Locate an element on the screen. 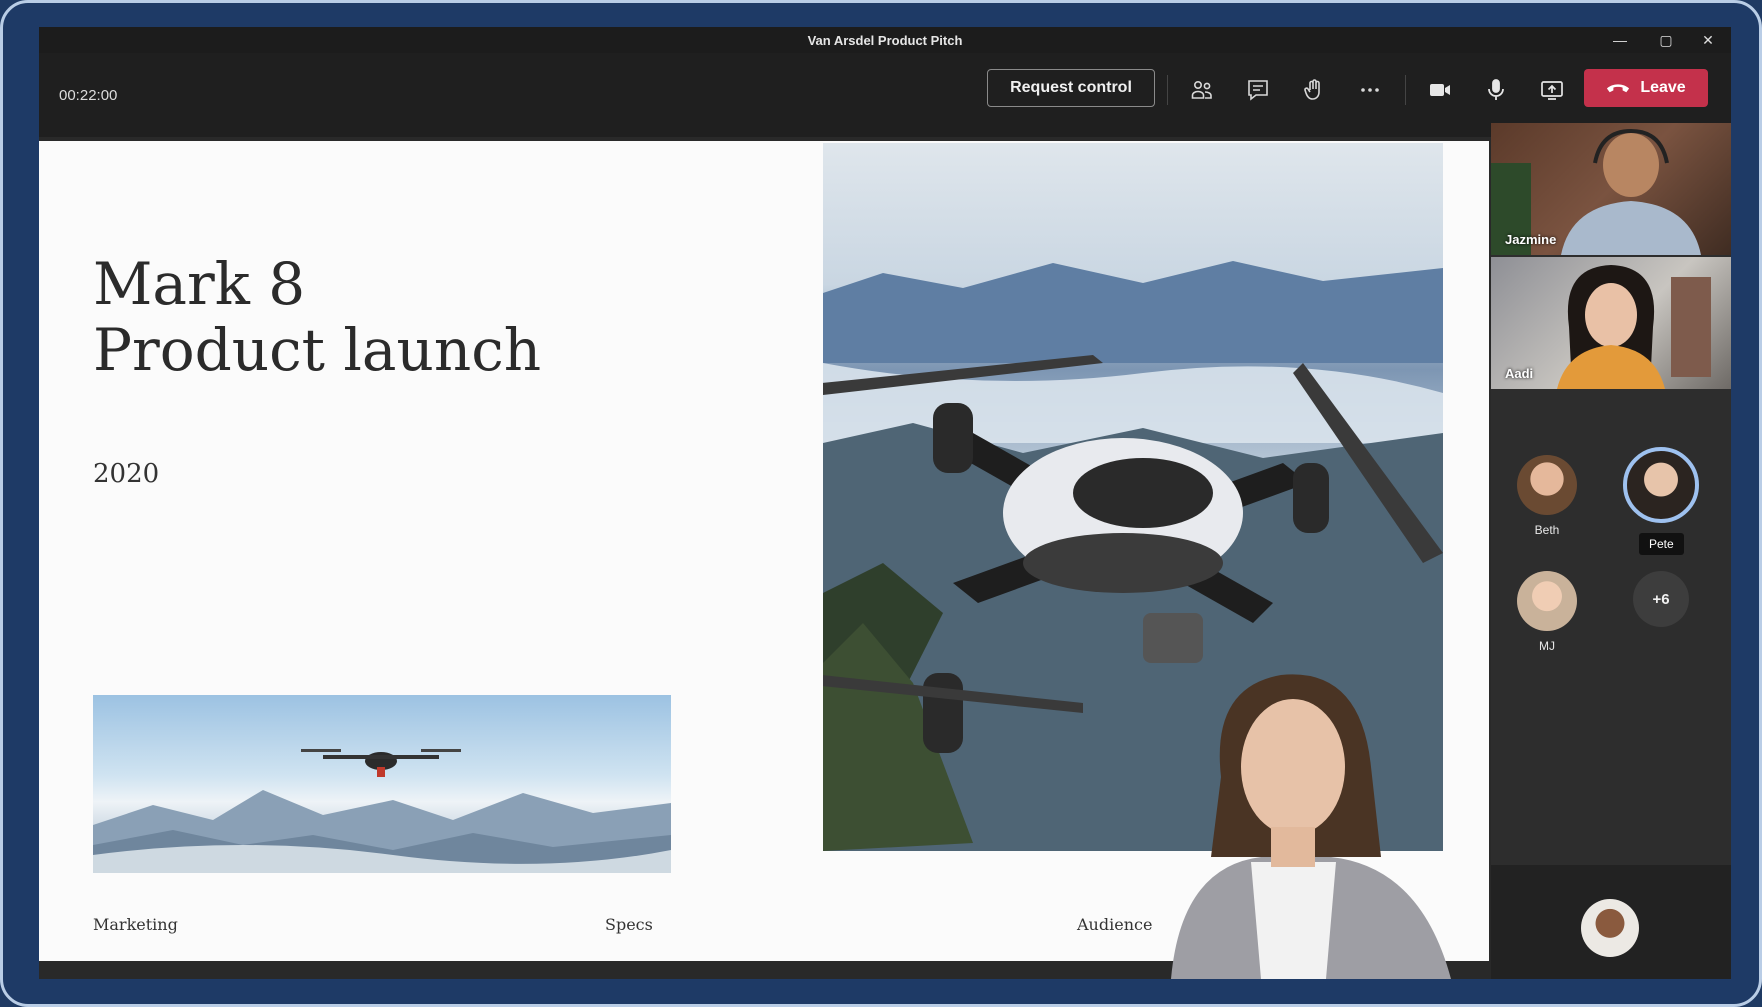  self-avatar is located at coordinates (1610, 928).